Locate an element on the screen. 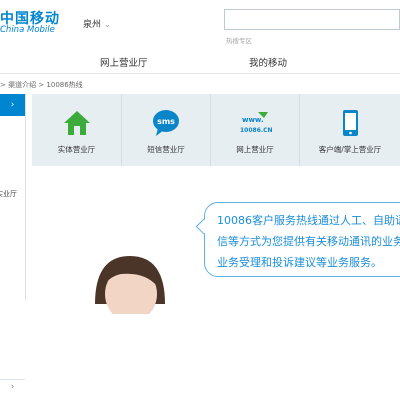 Image resolution: width=400 pixels, height=395 pixels. channel-label: 实体营业厅 is located at coordinates (76, 149).